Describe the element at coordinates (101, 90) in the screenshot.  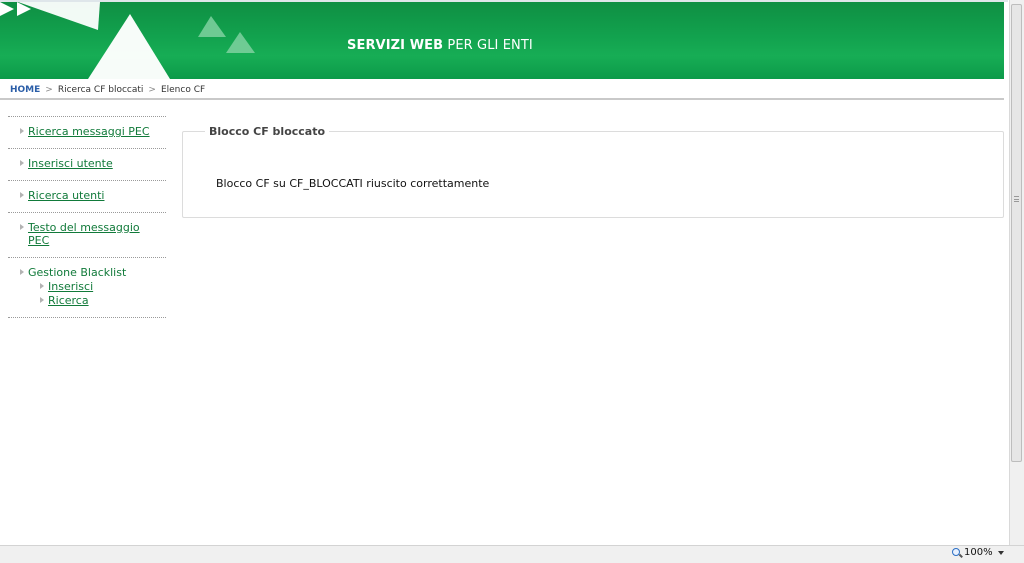
I see `breadcrumb-item-ricerca-cf-bloccati: Ricerca CF bloccati` at that location.